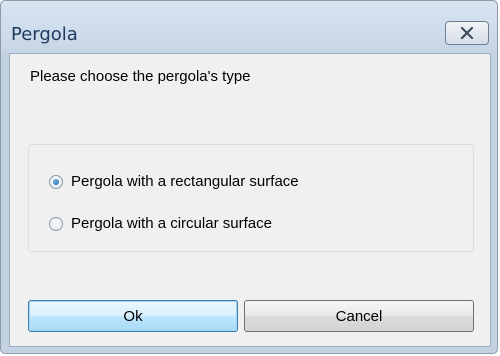 The image size is (500, 356). I want to click on radio-button-checked, so click(56, 181).